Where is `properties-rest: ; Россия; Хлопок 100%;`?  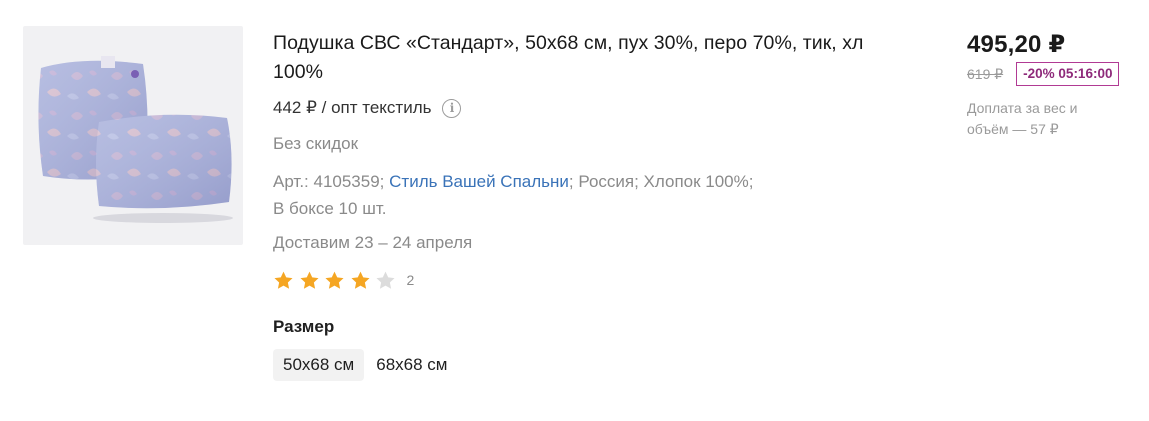
properties-rest: ; Россия; Хлопок 100%; is located at coordinates (661, 181).